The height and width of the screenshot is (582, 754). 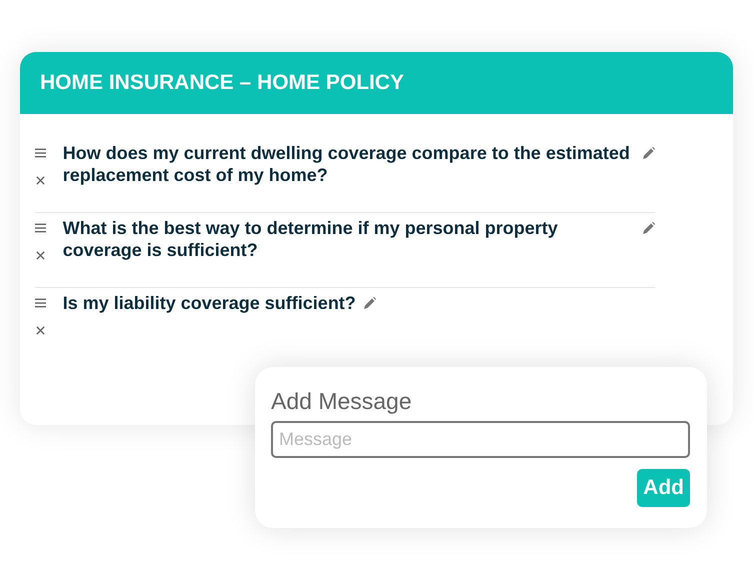 What do you see at coordinates (663, 488) in the screenshot?
I see `add-button: Add` at bounding box center [663, 488].